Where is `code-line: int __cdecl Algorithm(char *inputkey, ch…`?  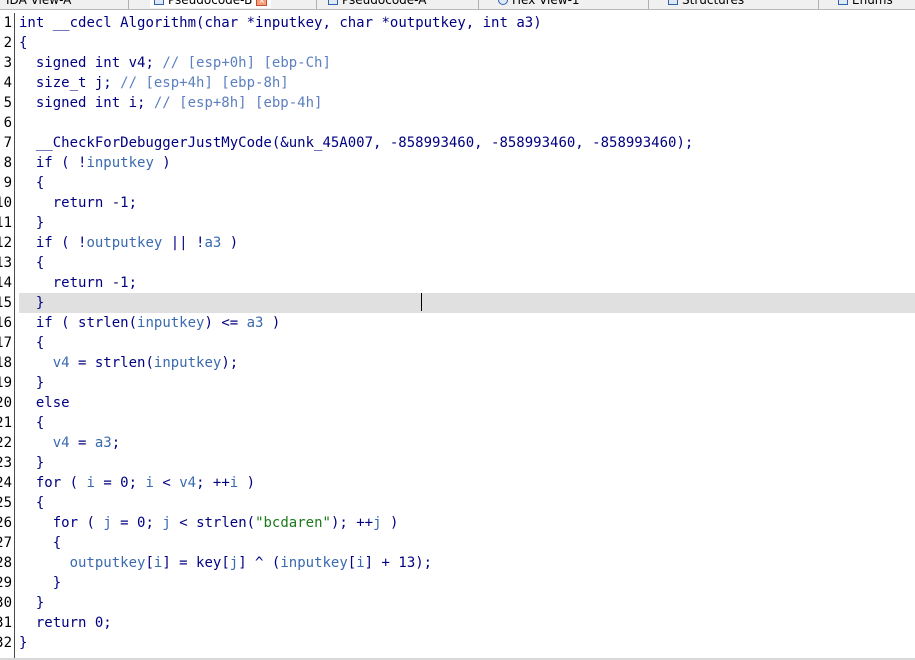 code-line: int __cdecl Algorithm(char *inputkey, ch… is located at coordinates (467, 23).